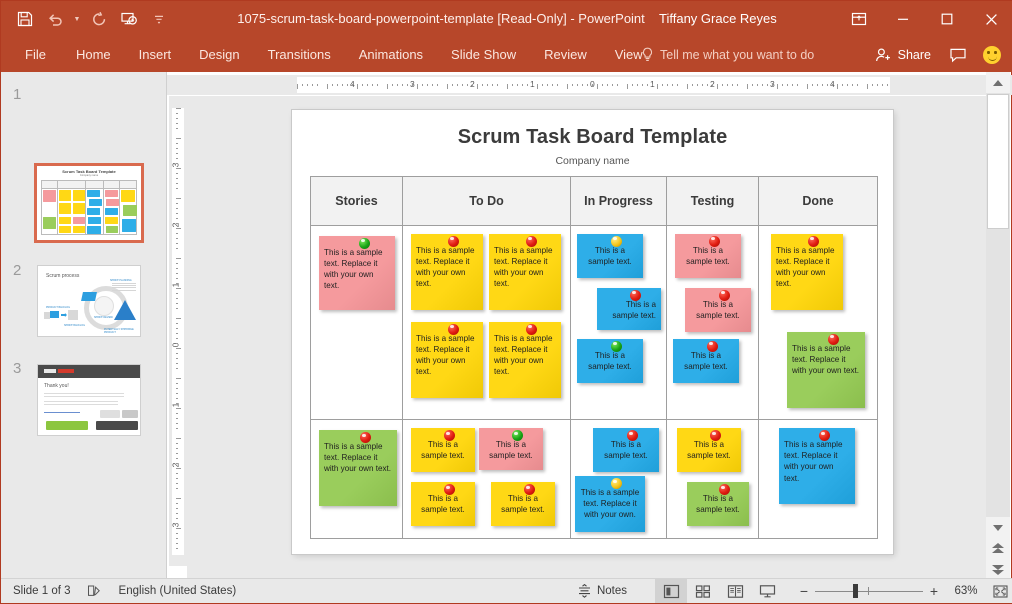 Image resolution: width=1012 pixels, height=604 pixels. Describe the element at coordinates (998, 569) in the screenshot. I see `next-slide-icon` at that location.